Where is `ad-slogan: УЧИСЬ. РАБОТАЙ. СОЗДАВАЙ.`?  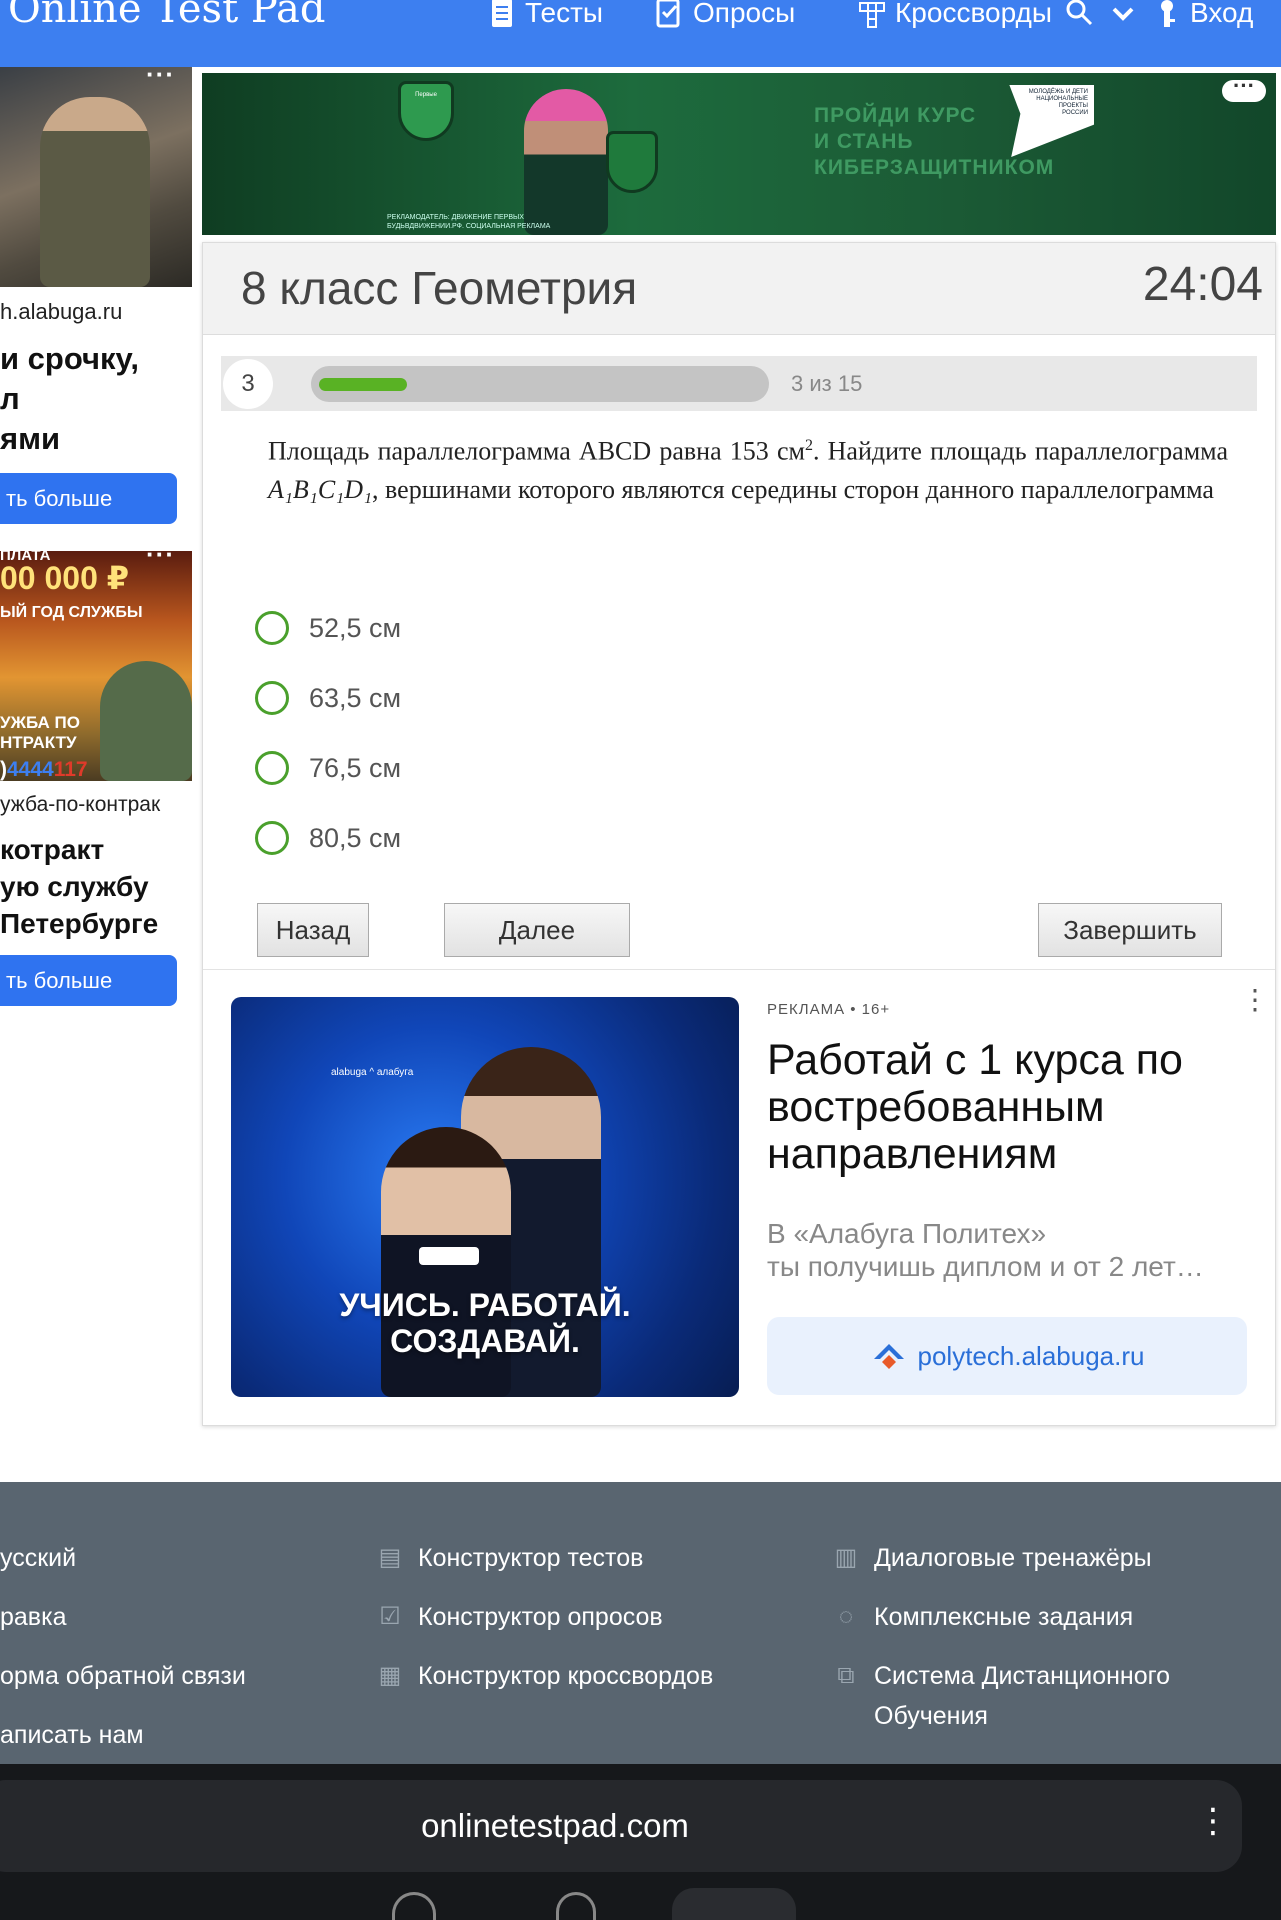 ad-slogan: УЧИСЬ. РАБОТАЙ. СОЗДАВАЙ. is located at coordinates (485, 1323).